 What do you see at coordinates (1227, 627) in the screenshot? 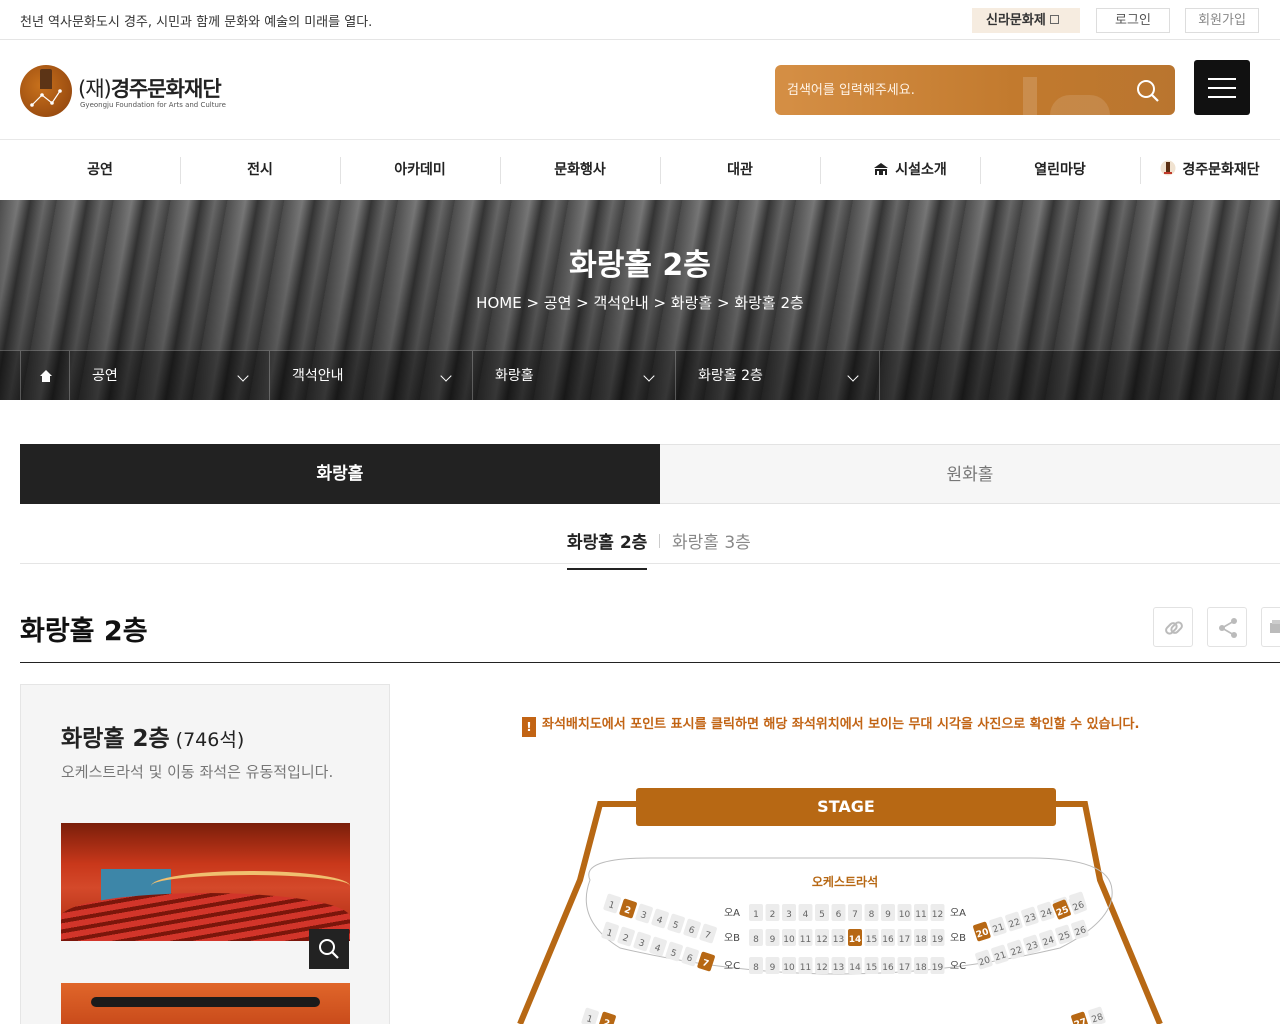
I see `share-button` at bounding box center [1227, 627].